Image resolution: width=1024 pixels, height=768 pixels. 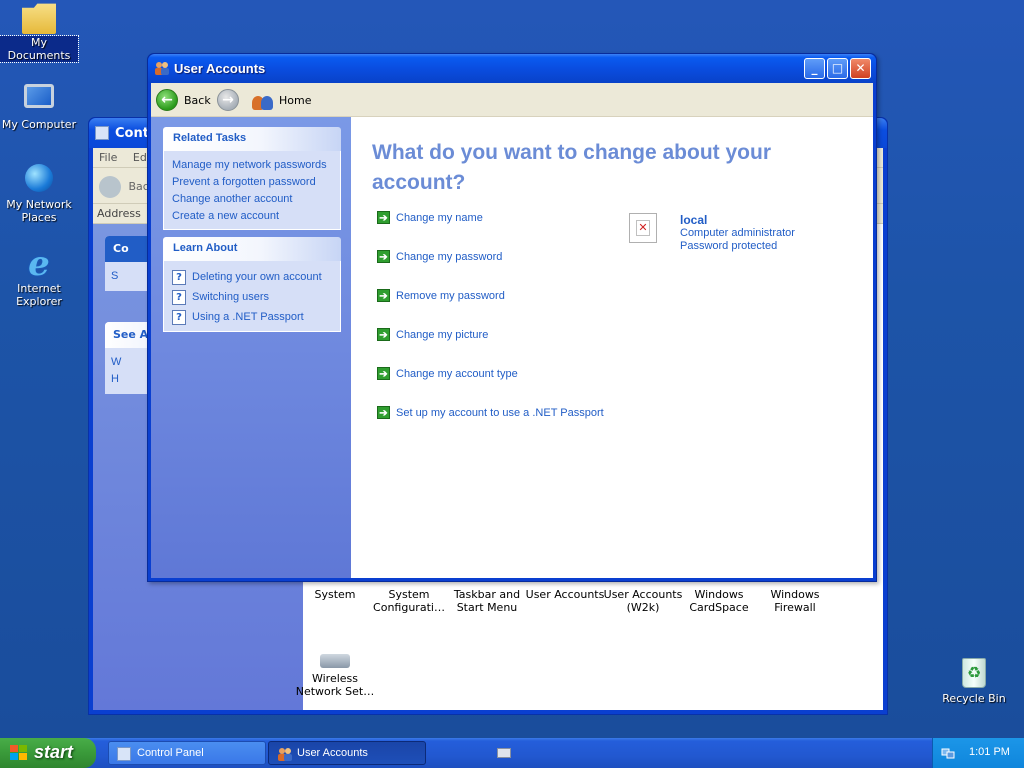 I want to click on action-remove-password: ➔ Remove my password, so click(x=441, y=295).